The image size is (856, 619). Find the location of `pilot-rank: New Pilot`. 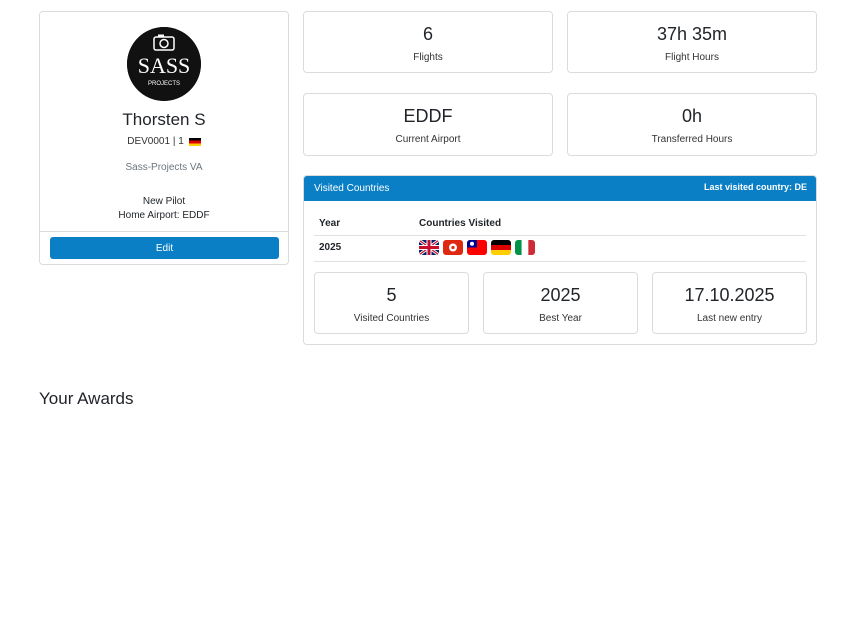

pilot-rank: New Pilot is located at coordinates (164, 201).